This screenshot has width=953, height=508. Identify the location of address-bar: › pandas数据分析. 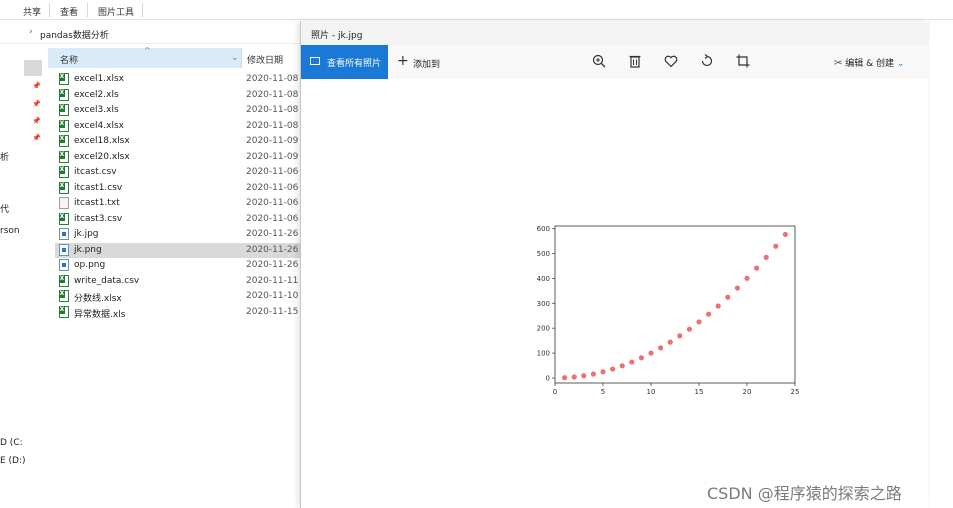
(150, 33).